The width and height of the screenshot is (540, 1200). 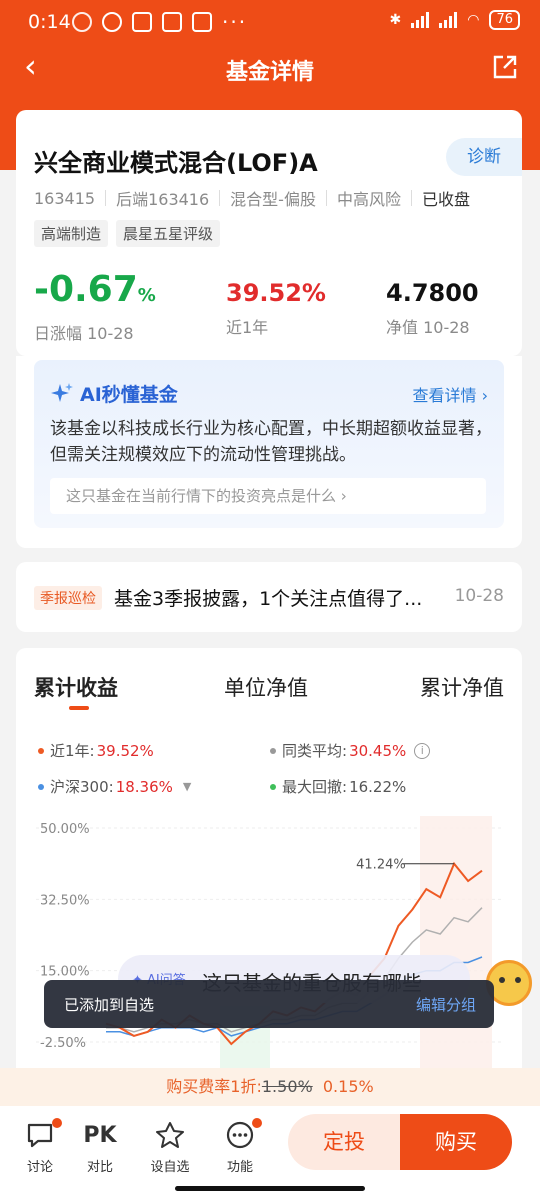 What do you see at coordinates (240, 1135) in the screenshot?
I see `more-icon` at bounding box center [240, 1135].